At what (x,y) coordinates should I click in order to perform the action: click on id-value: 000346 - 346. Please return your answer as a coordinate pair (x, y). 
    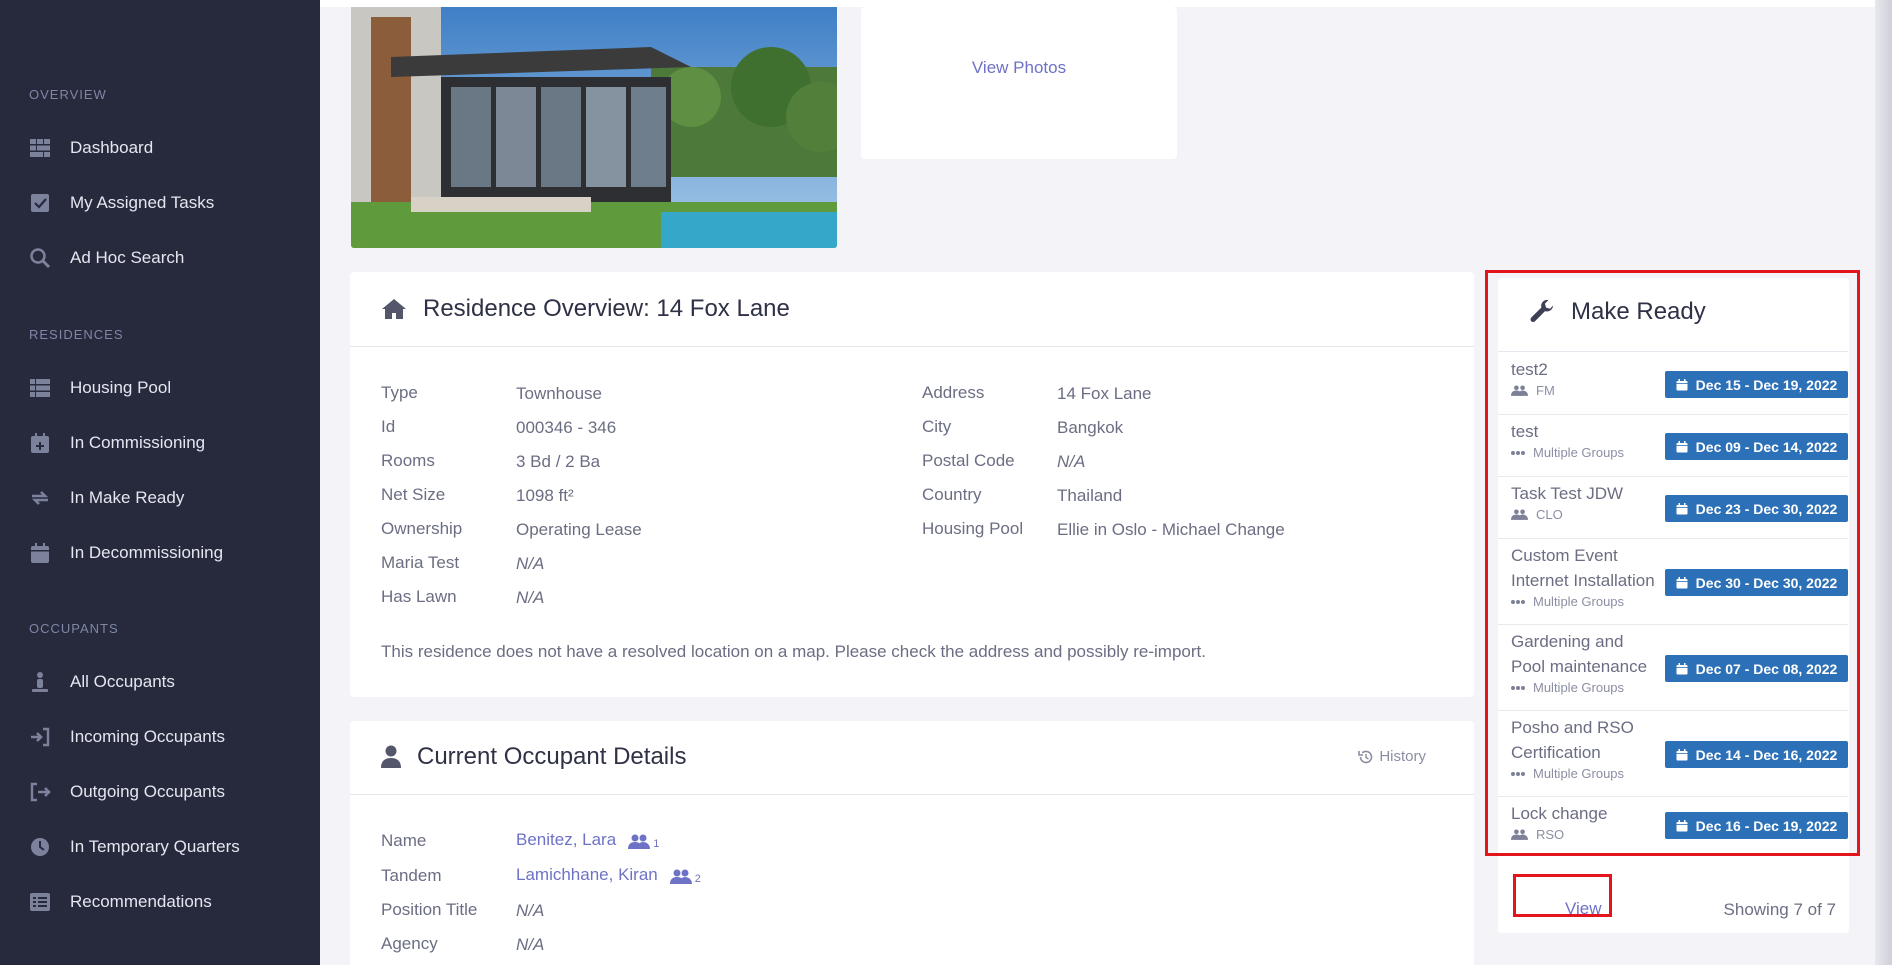
    Looking at the image, I should click on (566, 427).